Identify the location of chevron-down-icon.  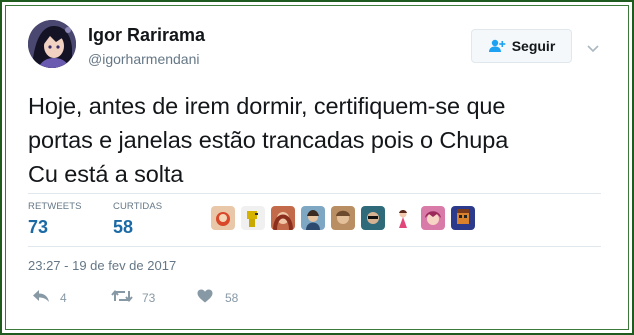
(593, 49).